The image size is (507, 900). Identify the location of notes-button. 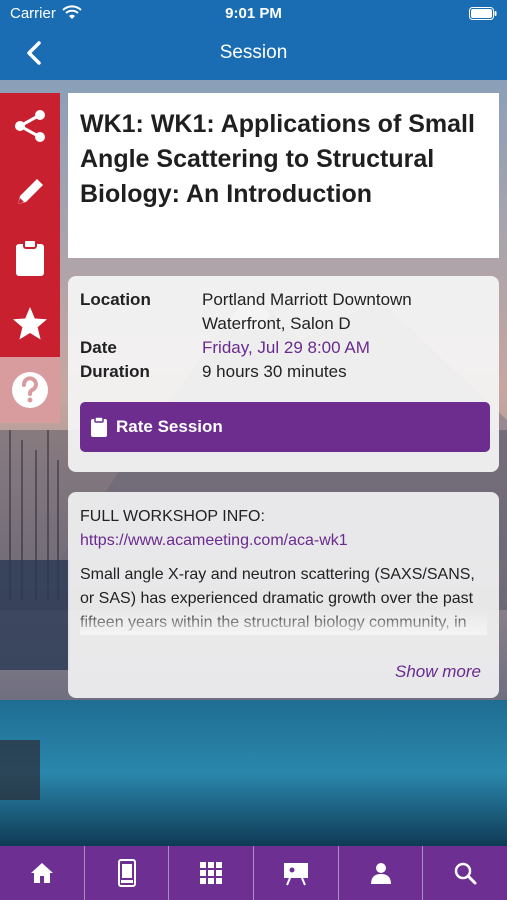
(30, 192).